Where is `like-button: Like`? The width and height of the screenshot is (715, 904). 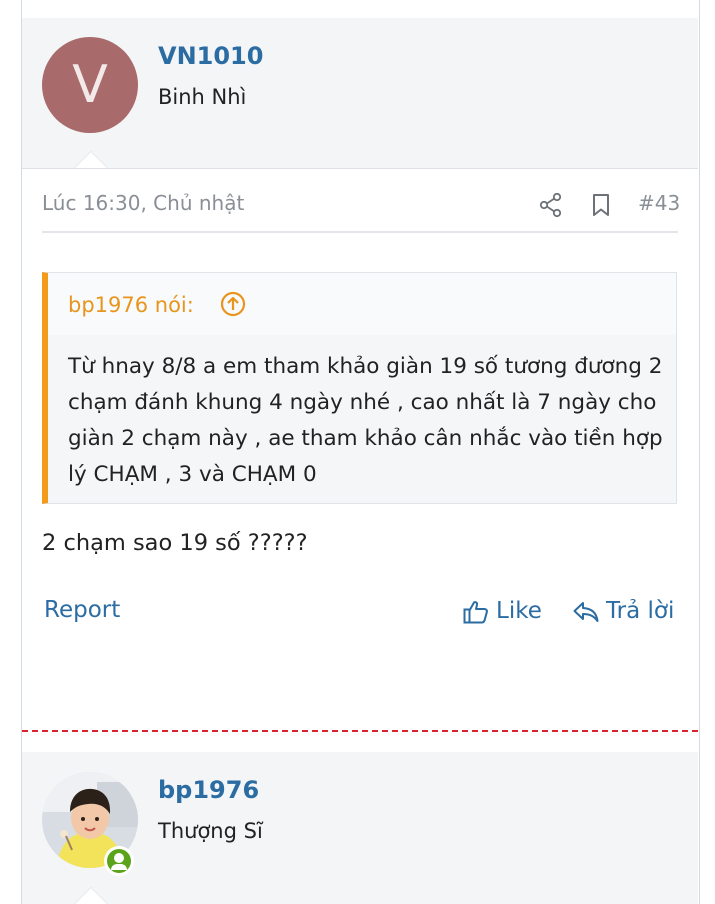 like-button: Like is located at coordinates (519, 611).